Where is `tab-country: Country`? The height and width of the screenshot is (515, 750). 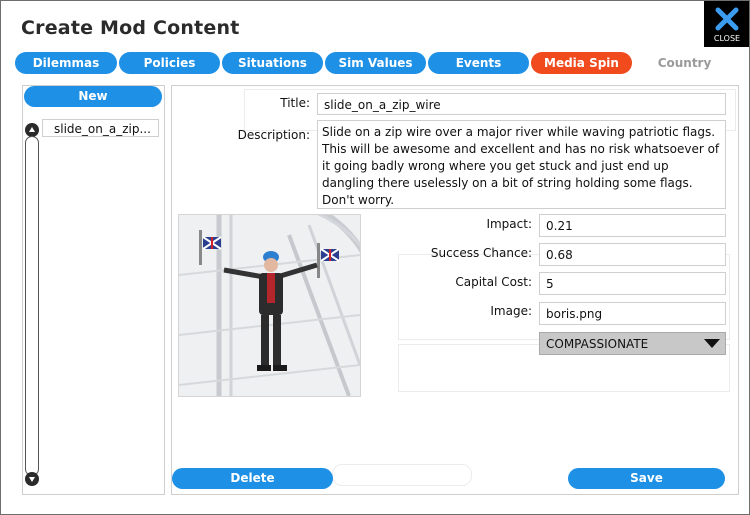
tab-country: Country is located at coordinates (684, 63).